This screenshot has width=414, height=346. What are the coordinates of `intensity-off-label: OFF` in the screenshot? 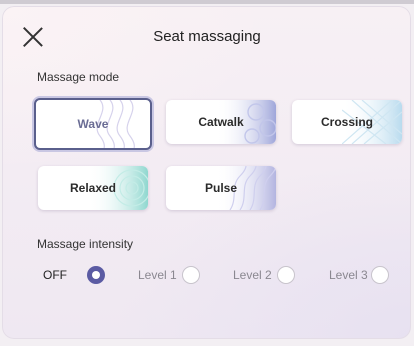 It's located at (55, 275).